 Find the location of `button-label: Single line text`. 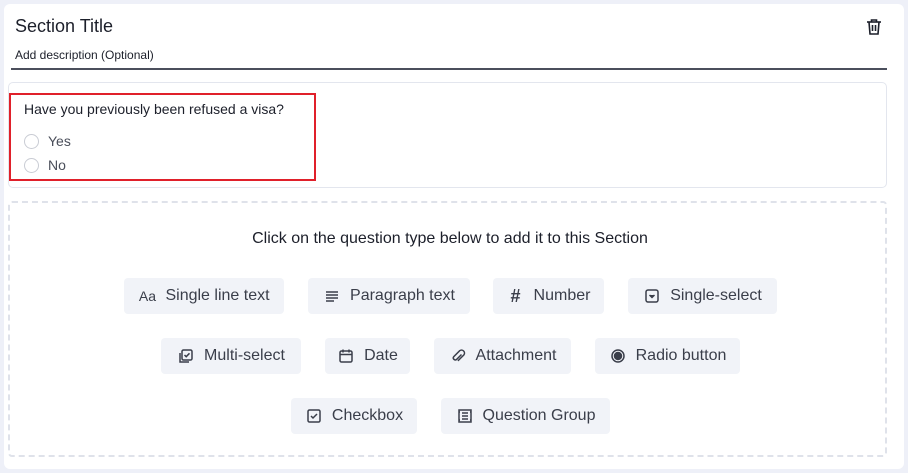

button-label: Single line text is located at coordinates (217, 295).